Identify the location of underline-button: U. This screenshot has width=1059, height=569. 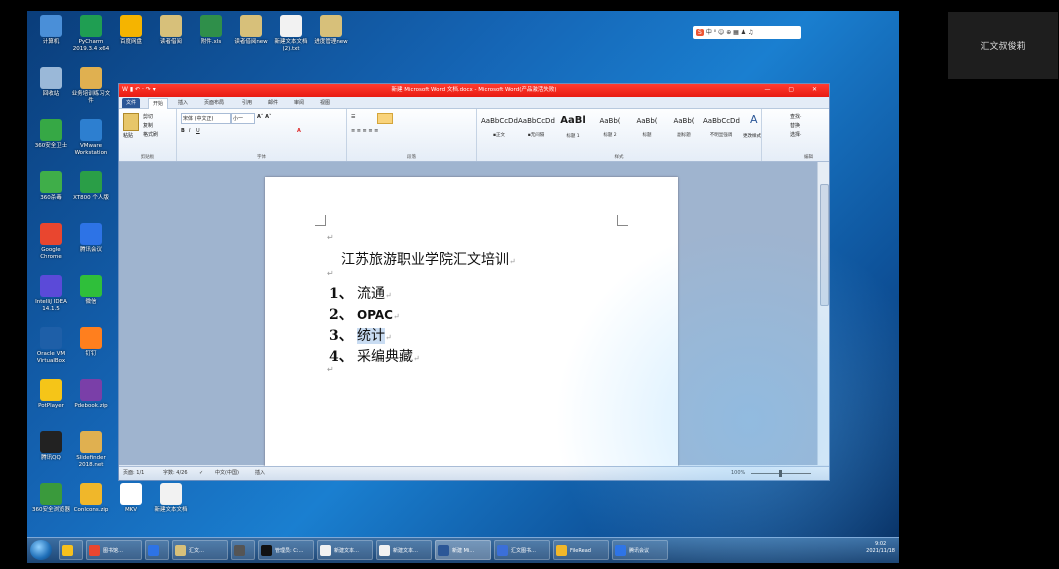
(198, 131).